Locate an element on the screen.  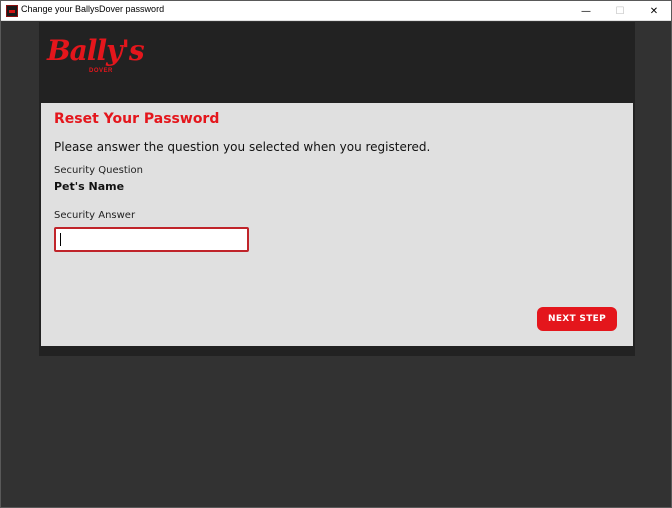
text-cursor is located at coordinates (60, 239).